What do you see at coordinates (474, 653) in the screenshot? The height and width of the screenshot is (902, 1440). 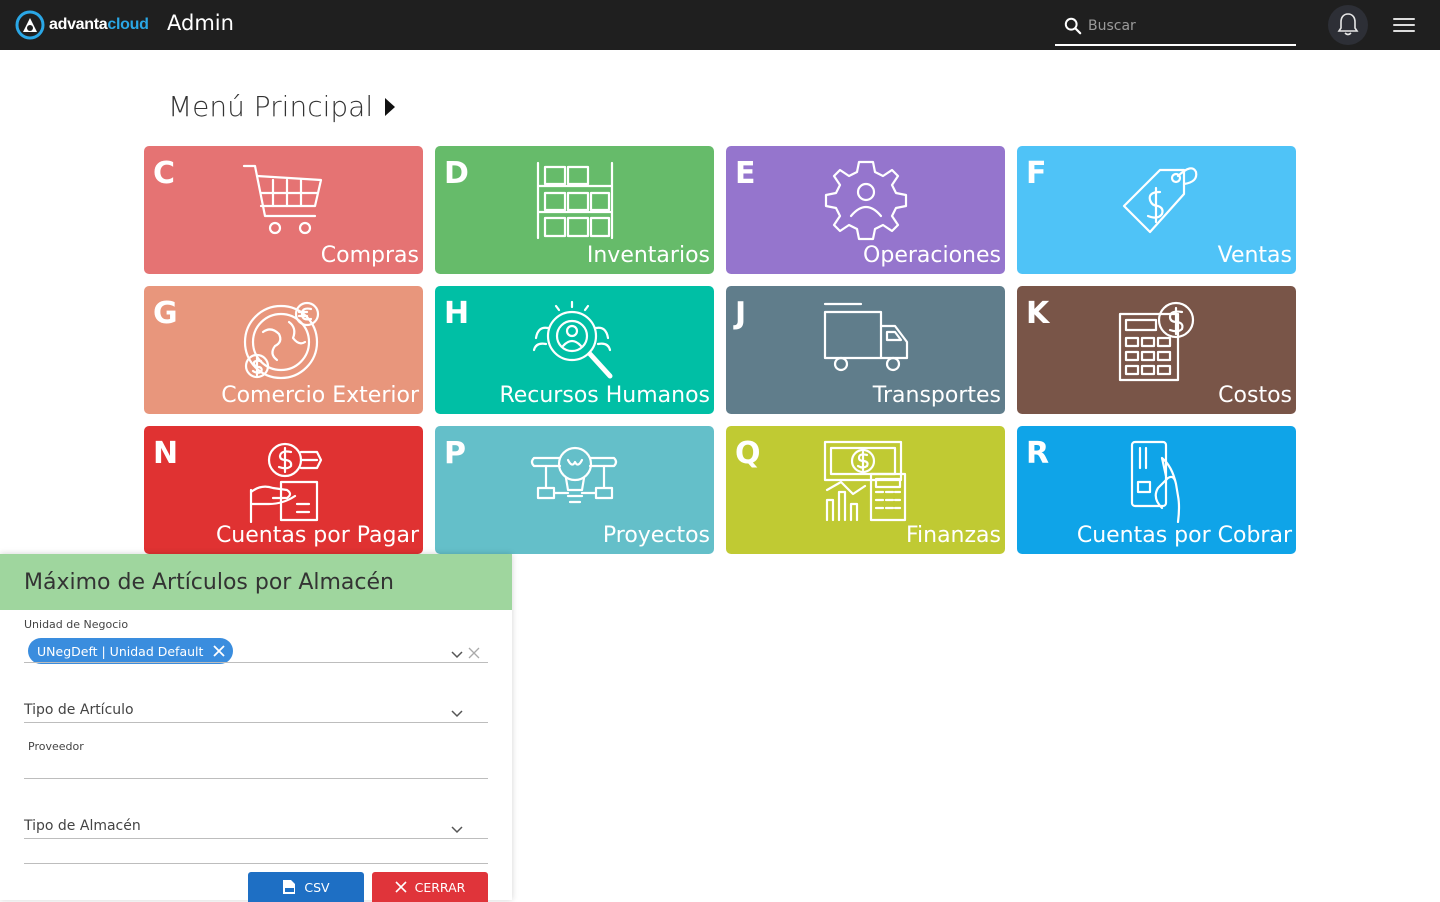 I see `clear-icon` at bounding box center [474, 653].